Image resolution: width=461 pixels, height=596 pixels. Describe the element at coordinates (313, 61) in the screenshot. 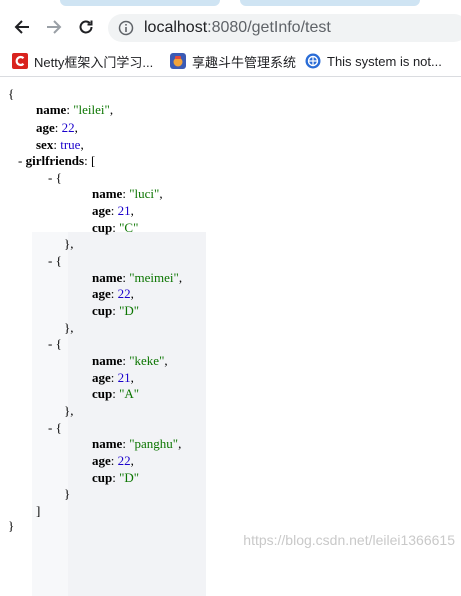

I see `firefox-globe-icon` at that location.